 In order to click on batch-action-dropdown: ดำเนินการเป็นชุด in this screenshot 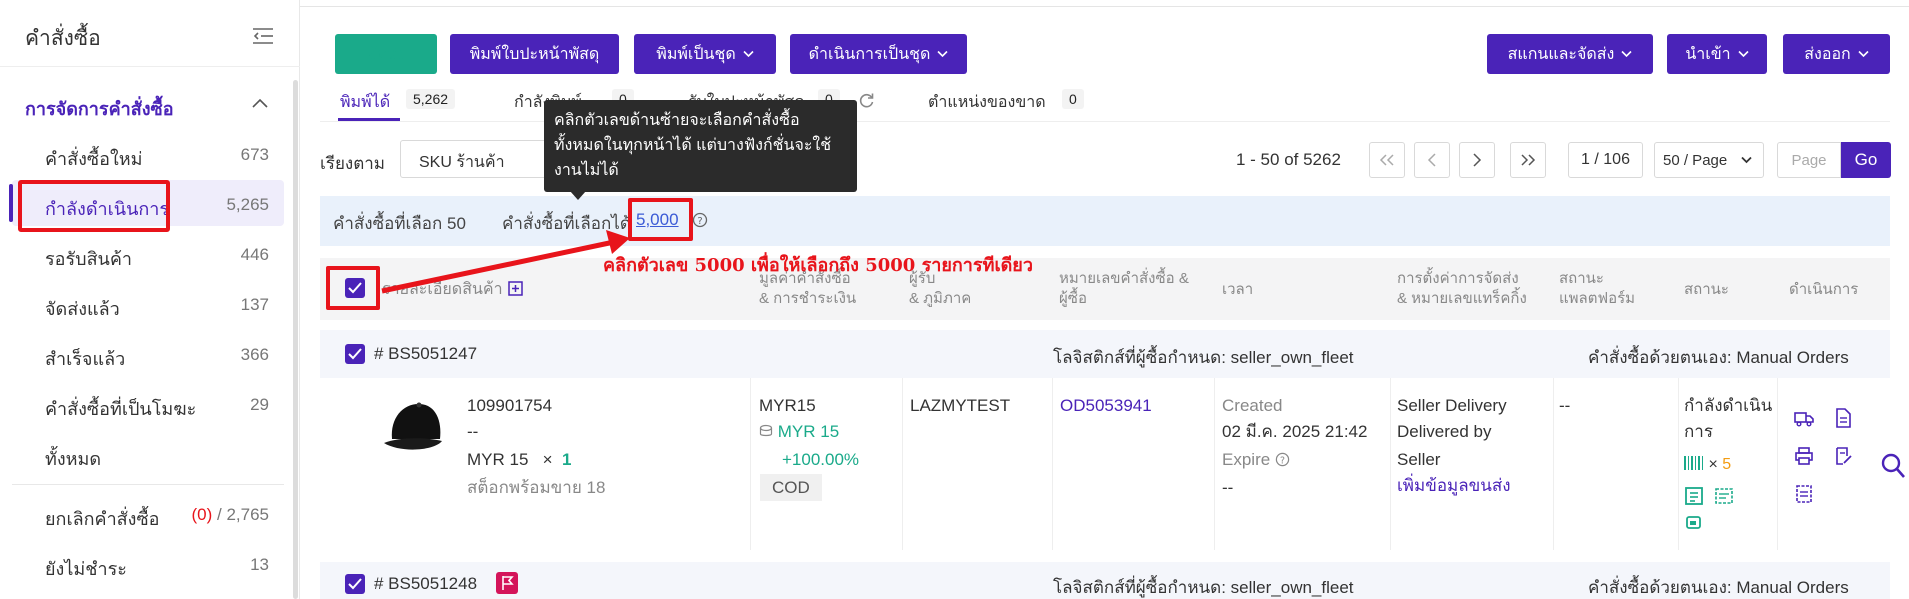, I will do `click(878, 54)`.